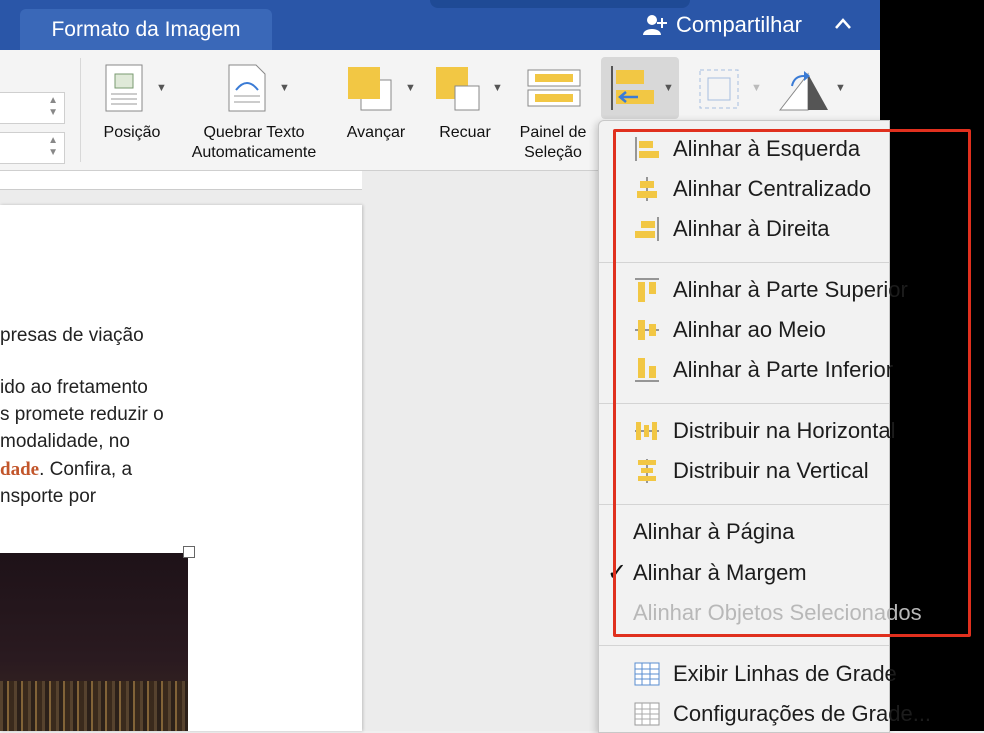 The height and width of the screenshot is (733, 984). Describe the element at coordinates (554, 89) in the screenshot. I see `selection-pane-icon` at that location.